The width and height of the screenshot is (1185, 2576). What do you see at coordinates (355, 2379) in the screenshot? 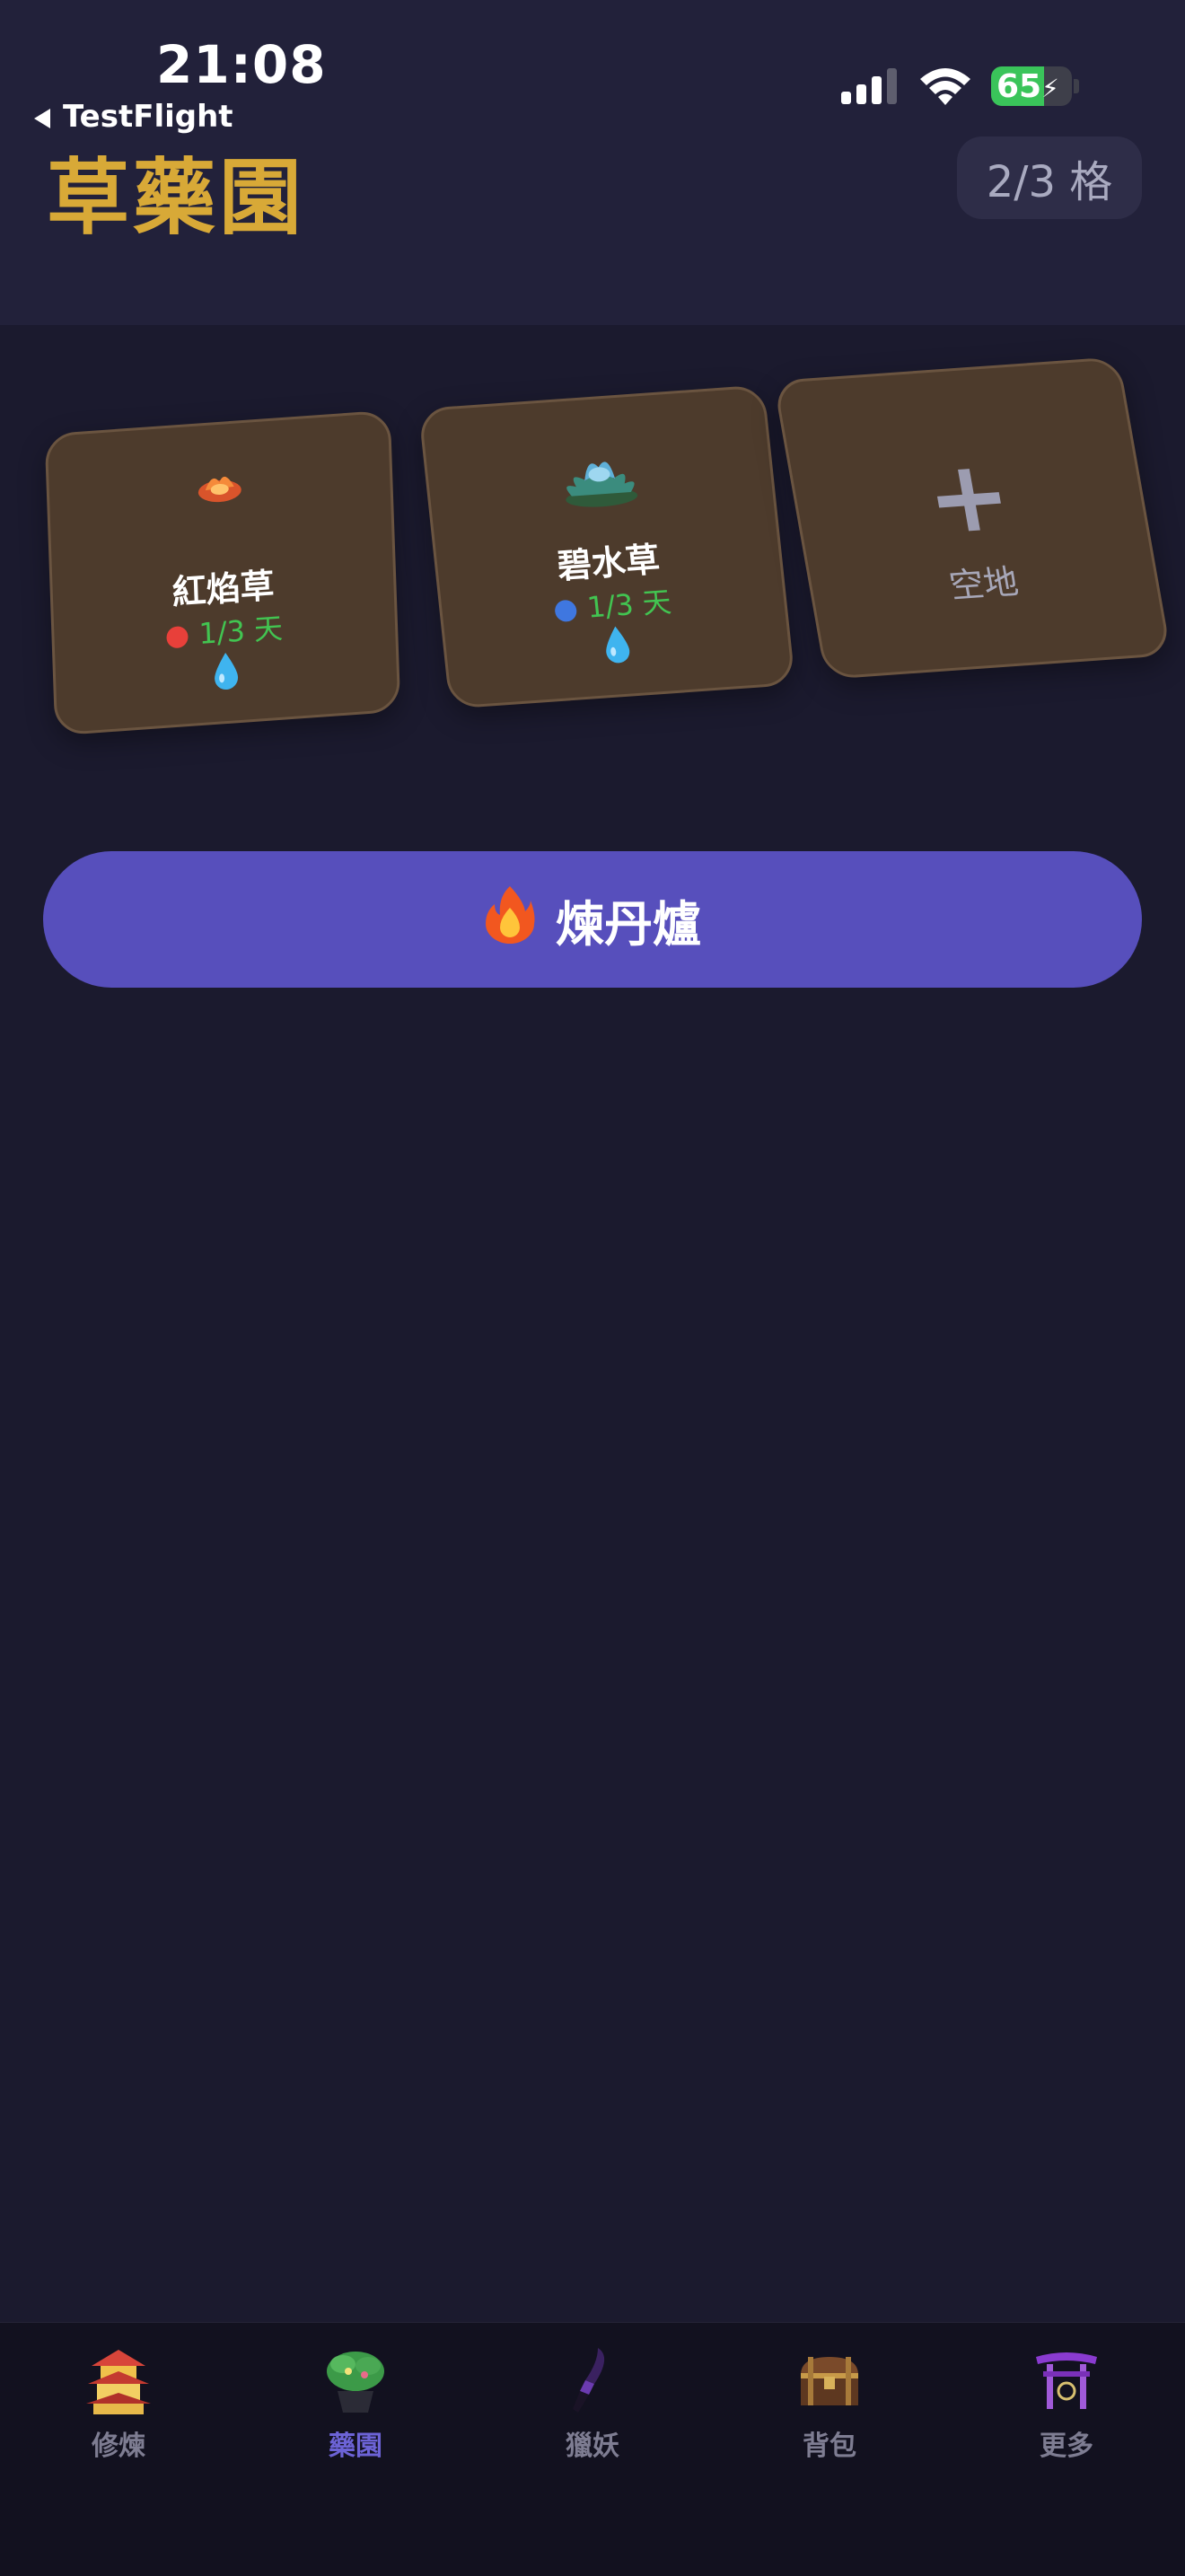
I see `herb-pot-icon` at bounding box center [355, 2379].